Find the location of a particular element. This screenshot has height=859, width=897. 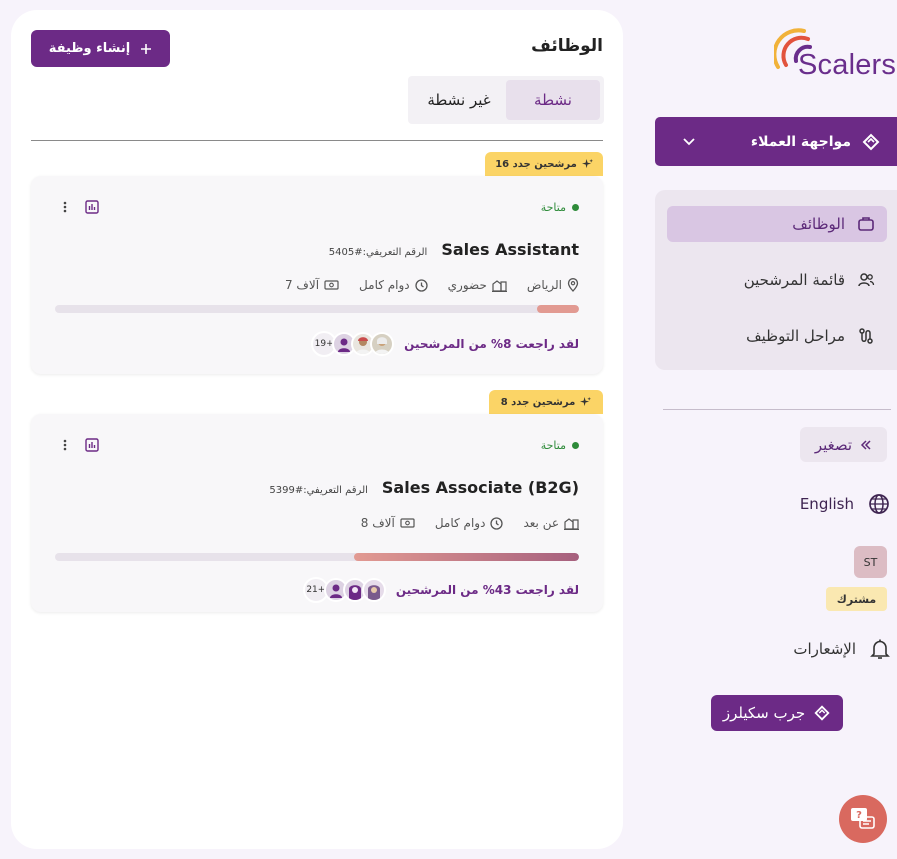

salary-label: 7 آلاف is located at coordinates (302, 285).